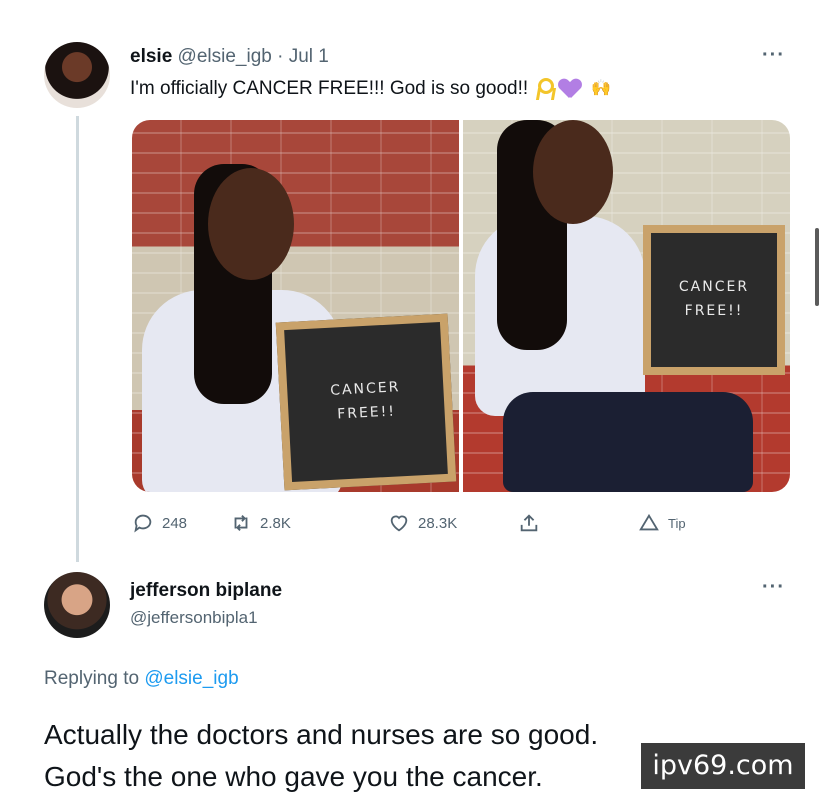  Describe the element at coordinates (677, 523) in the screenshot. I see `tip-label: Tip` at that location.